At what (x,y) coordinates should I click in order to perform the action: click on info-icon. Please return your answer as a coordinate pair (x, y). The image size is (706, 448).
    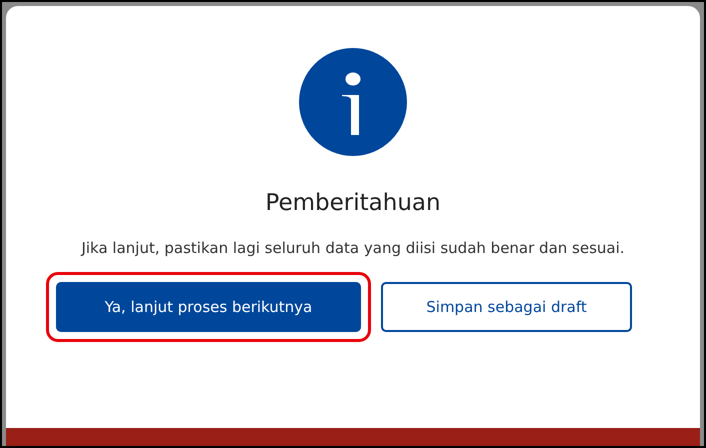
    Looking at the image, I should click on (353, 102).